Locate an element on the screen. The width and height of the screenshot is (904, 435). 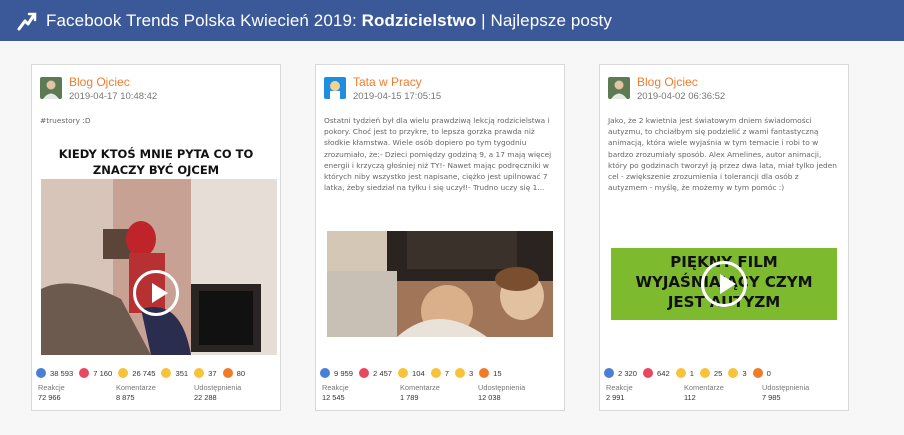
post-photo is located at coordinates (440, 284).